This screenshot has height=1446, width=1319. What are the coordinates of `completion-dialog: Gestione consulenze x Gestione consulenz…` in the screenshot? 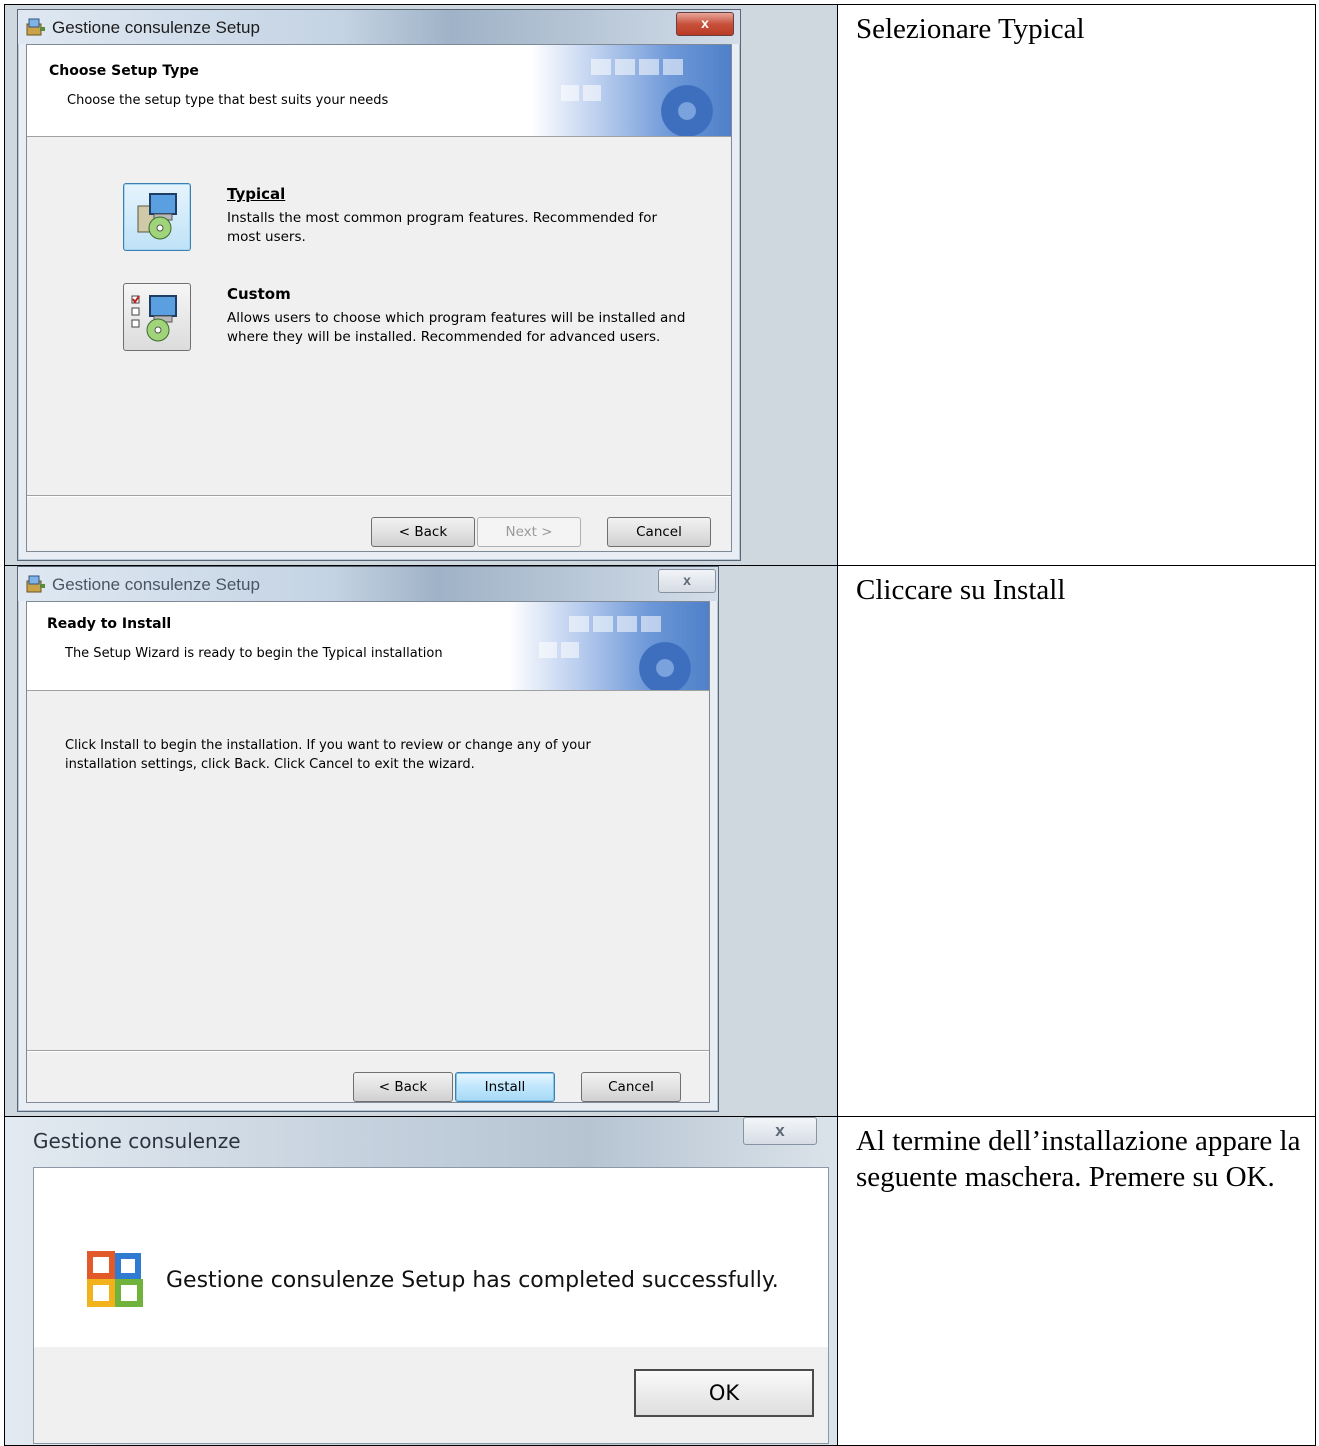 It's located at (421, 1281).